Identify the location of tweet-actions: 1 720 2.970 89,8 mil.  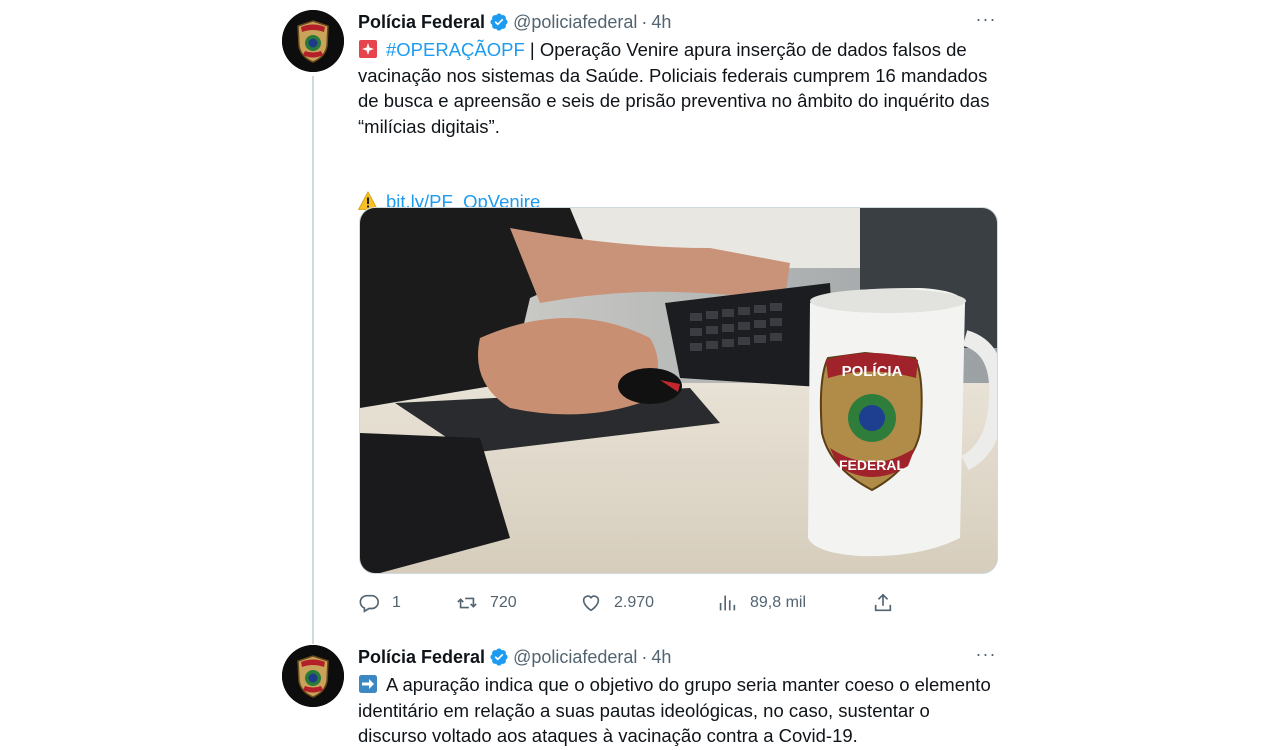
(638, 603).